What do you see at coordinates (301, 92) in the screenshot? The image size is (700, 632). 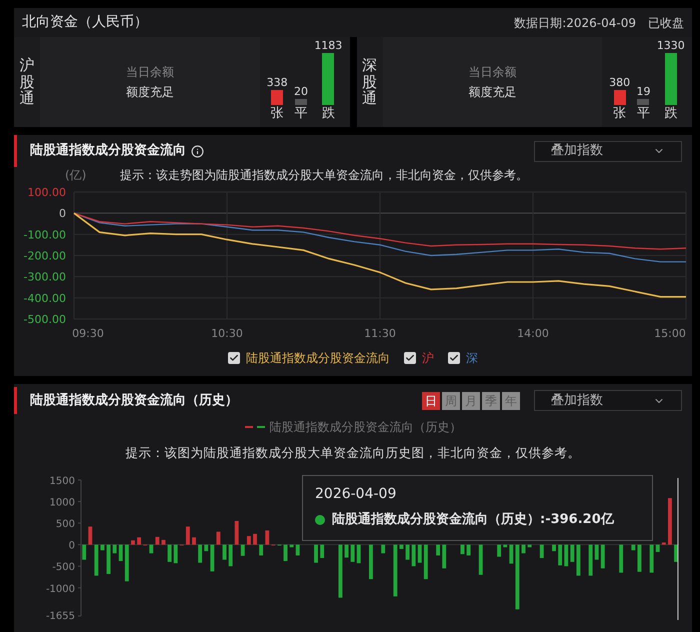 I see `stock-count: 20` at bounding box center [301, 92].